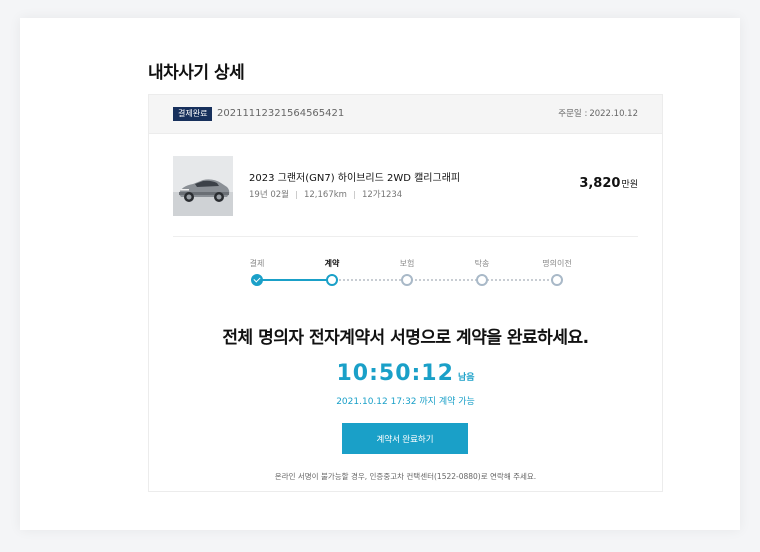  Describe the element at coordinates (407, 263) in the screenshot. I see `step-label-insurance: 보험` at that location.